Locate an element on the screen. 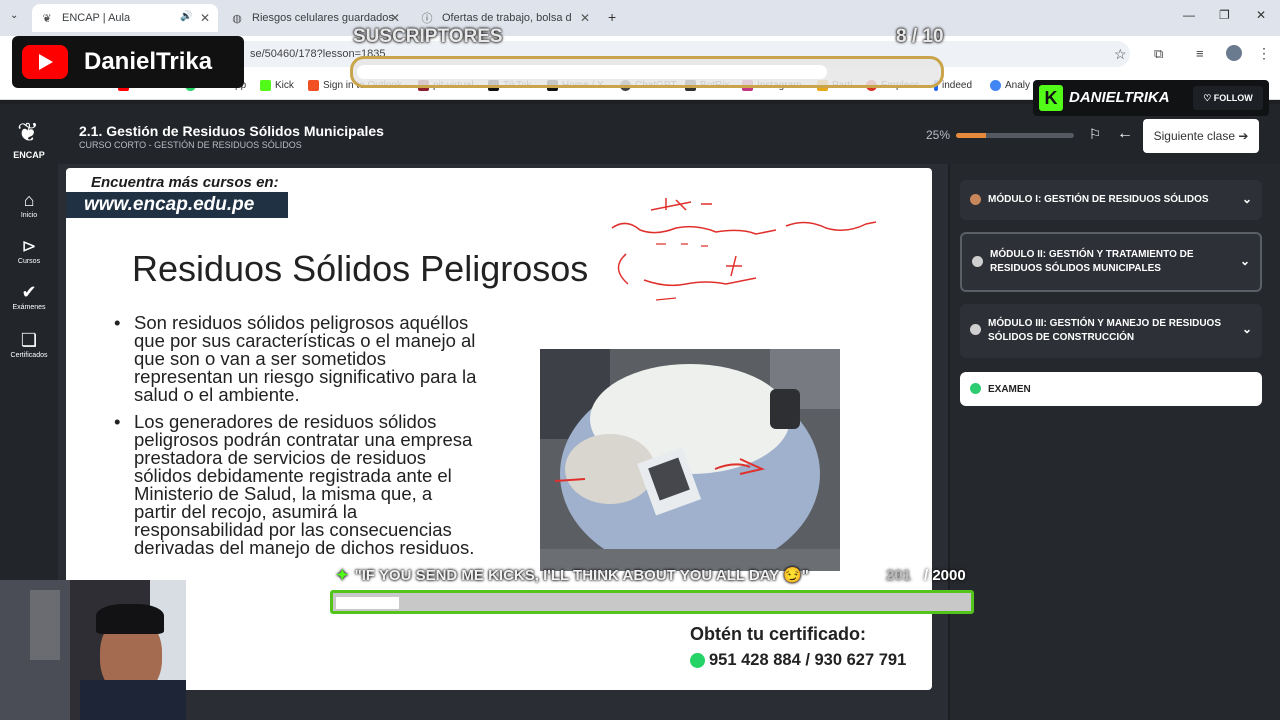 This screenshot has height=720, width=1280. banner-line1: Encuentra más cursos en: is located at coordinates (185, 182).